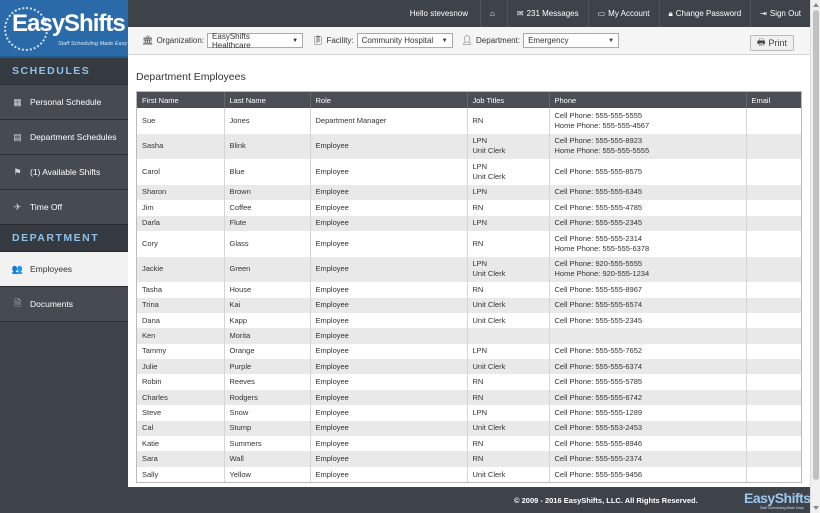 This screenshot has height=513, width=820. I want to click on phone-number: Cell Phone: 555-555-2374, so click(598, 459).